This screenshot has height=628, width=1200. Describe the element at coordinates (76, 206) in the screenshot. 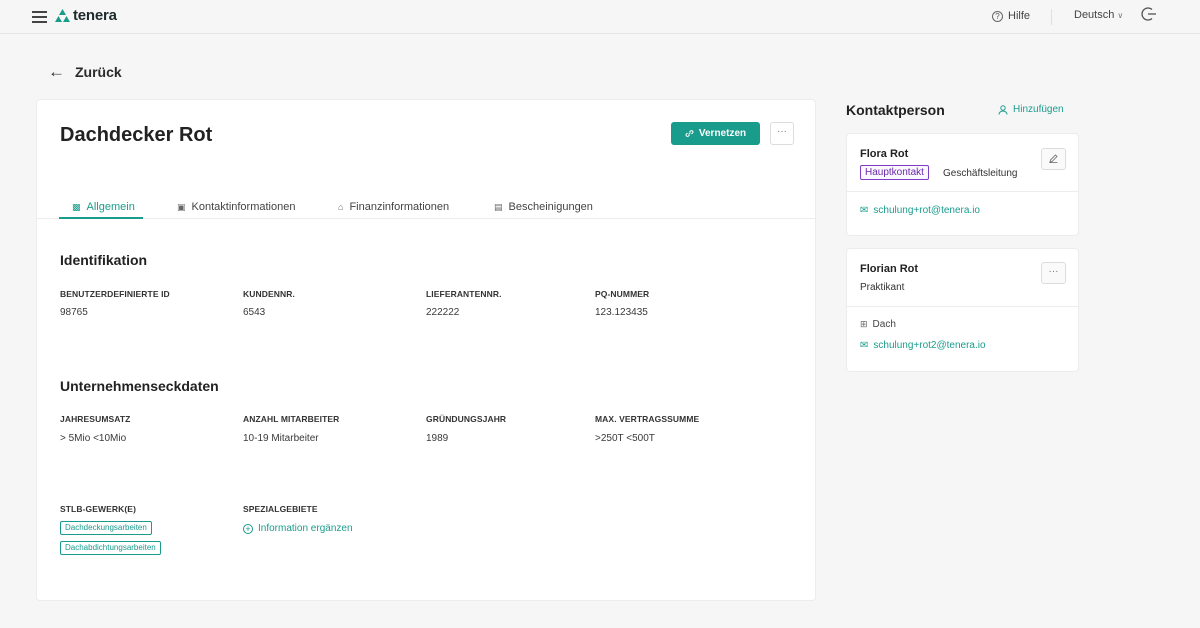

I see `building-icon: ▩` at that location.